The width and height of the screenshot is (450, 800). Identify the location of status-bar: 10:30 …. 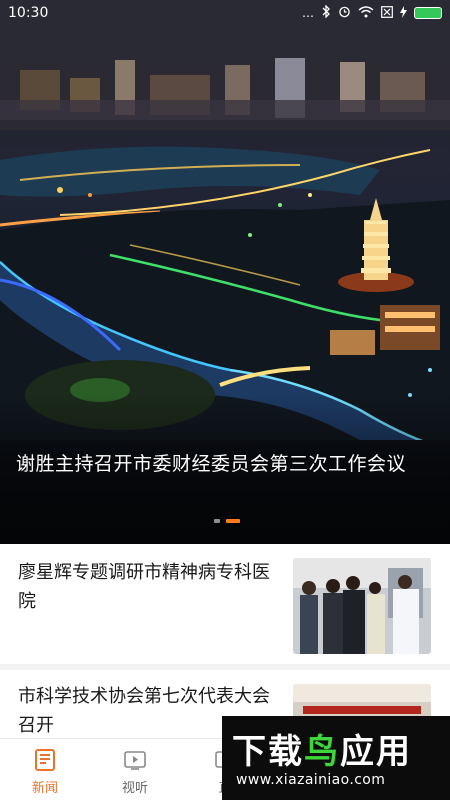
(225, 13).